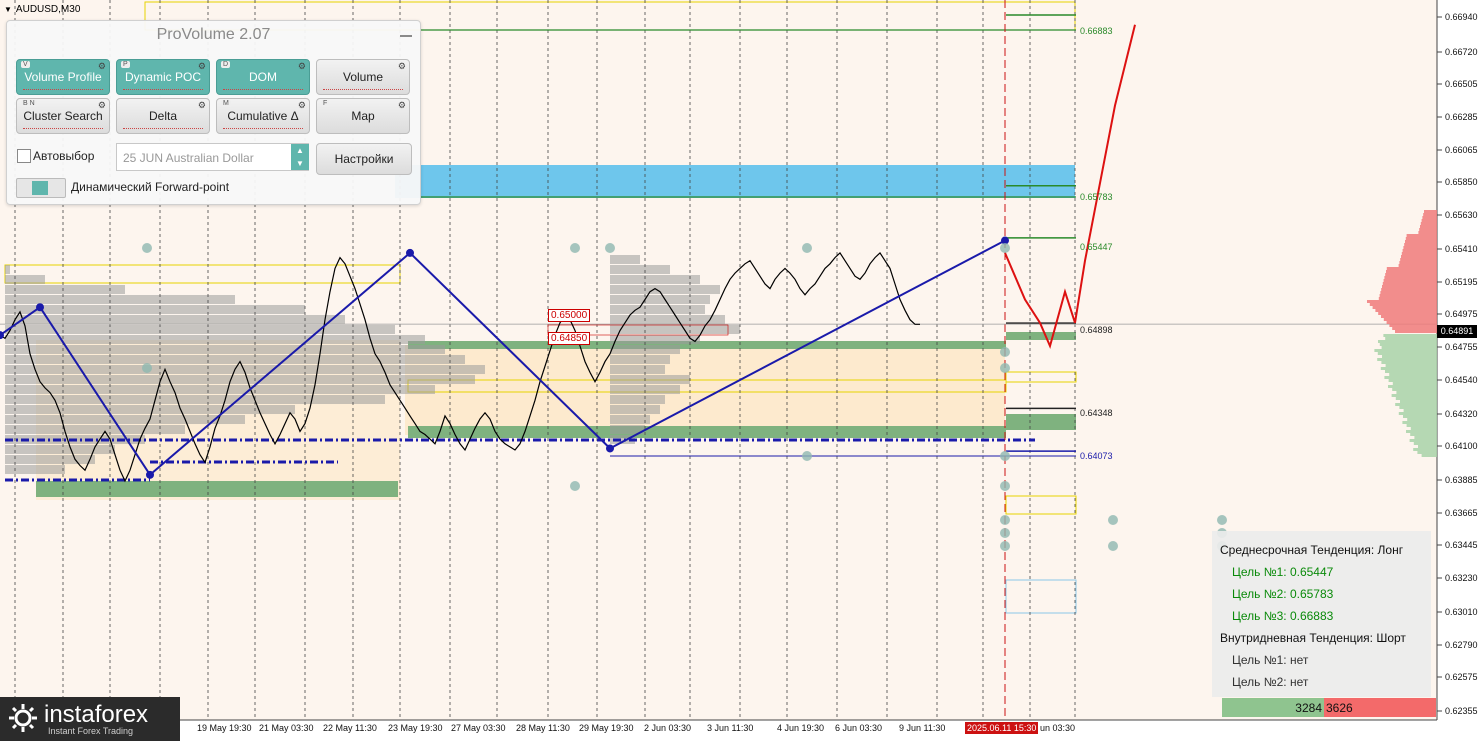 Image resolution: width=1484 pixels, height=741 pixels. Describe the element at coordinates (415, 728) in the screenshot. I see `time-tick: 23 May 19:30` at that location.